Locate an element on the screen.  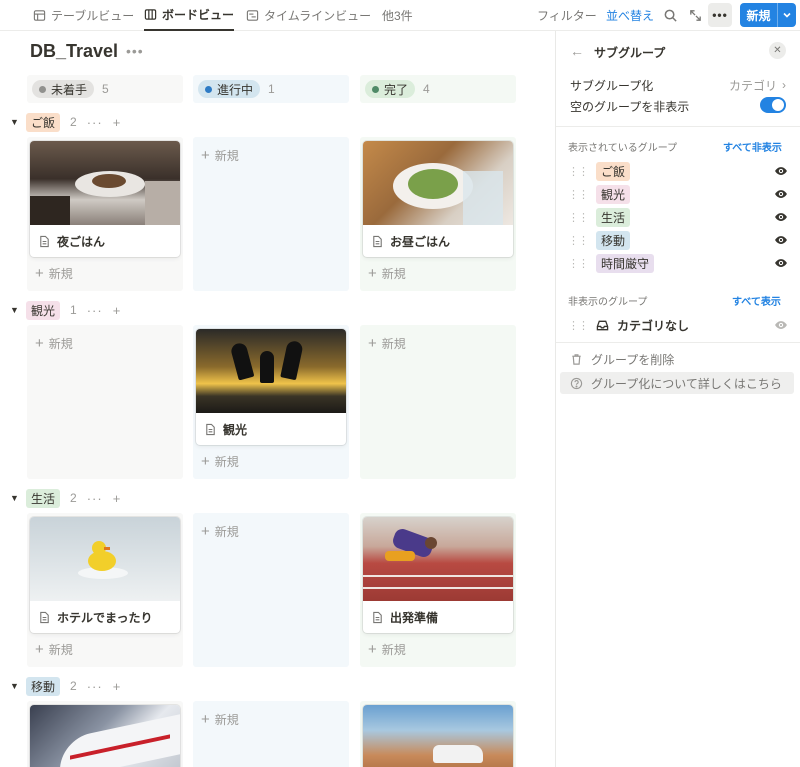
tab-more-views: 他3件 is located at coordinates (397, 15).